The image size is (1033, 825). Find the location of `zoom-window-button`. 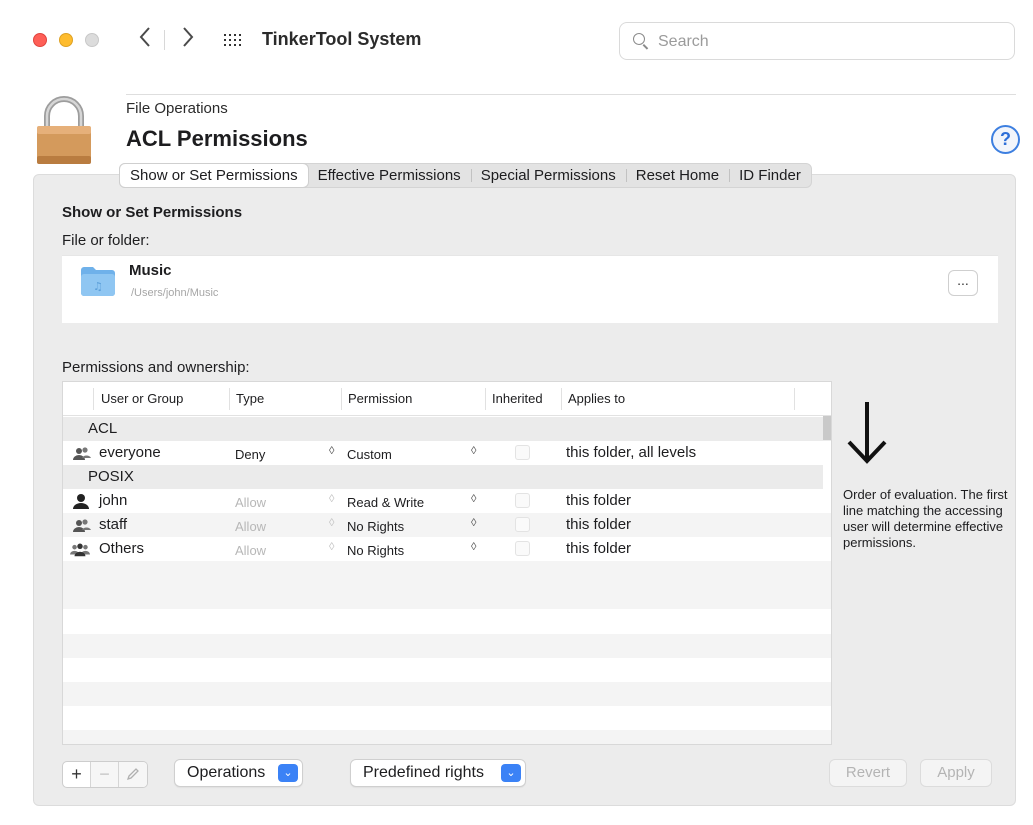

zoom-window-button is located at coordinates (92, 40).